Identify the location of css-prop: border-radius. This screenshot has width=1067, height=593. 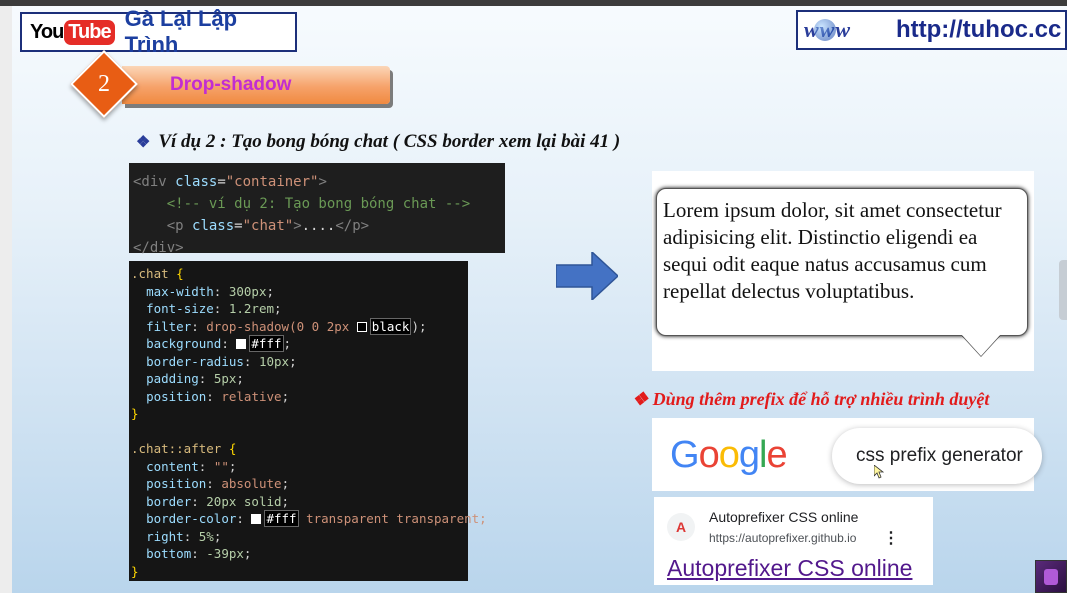
(195, 361).